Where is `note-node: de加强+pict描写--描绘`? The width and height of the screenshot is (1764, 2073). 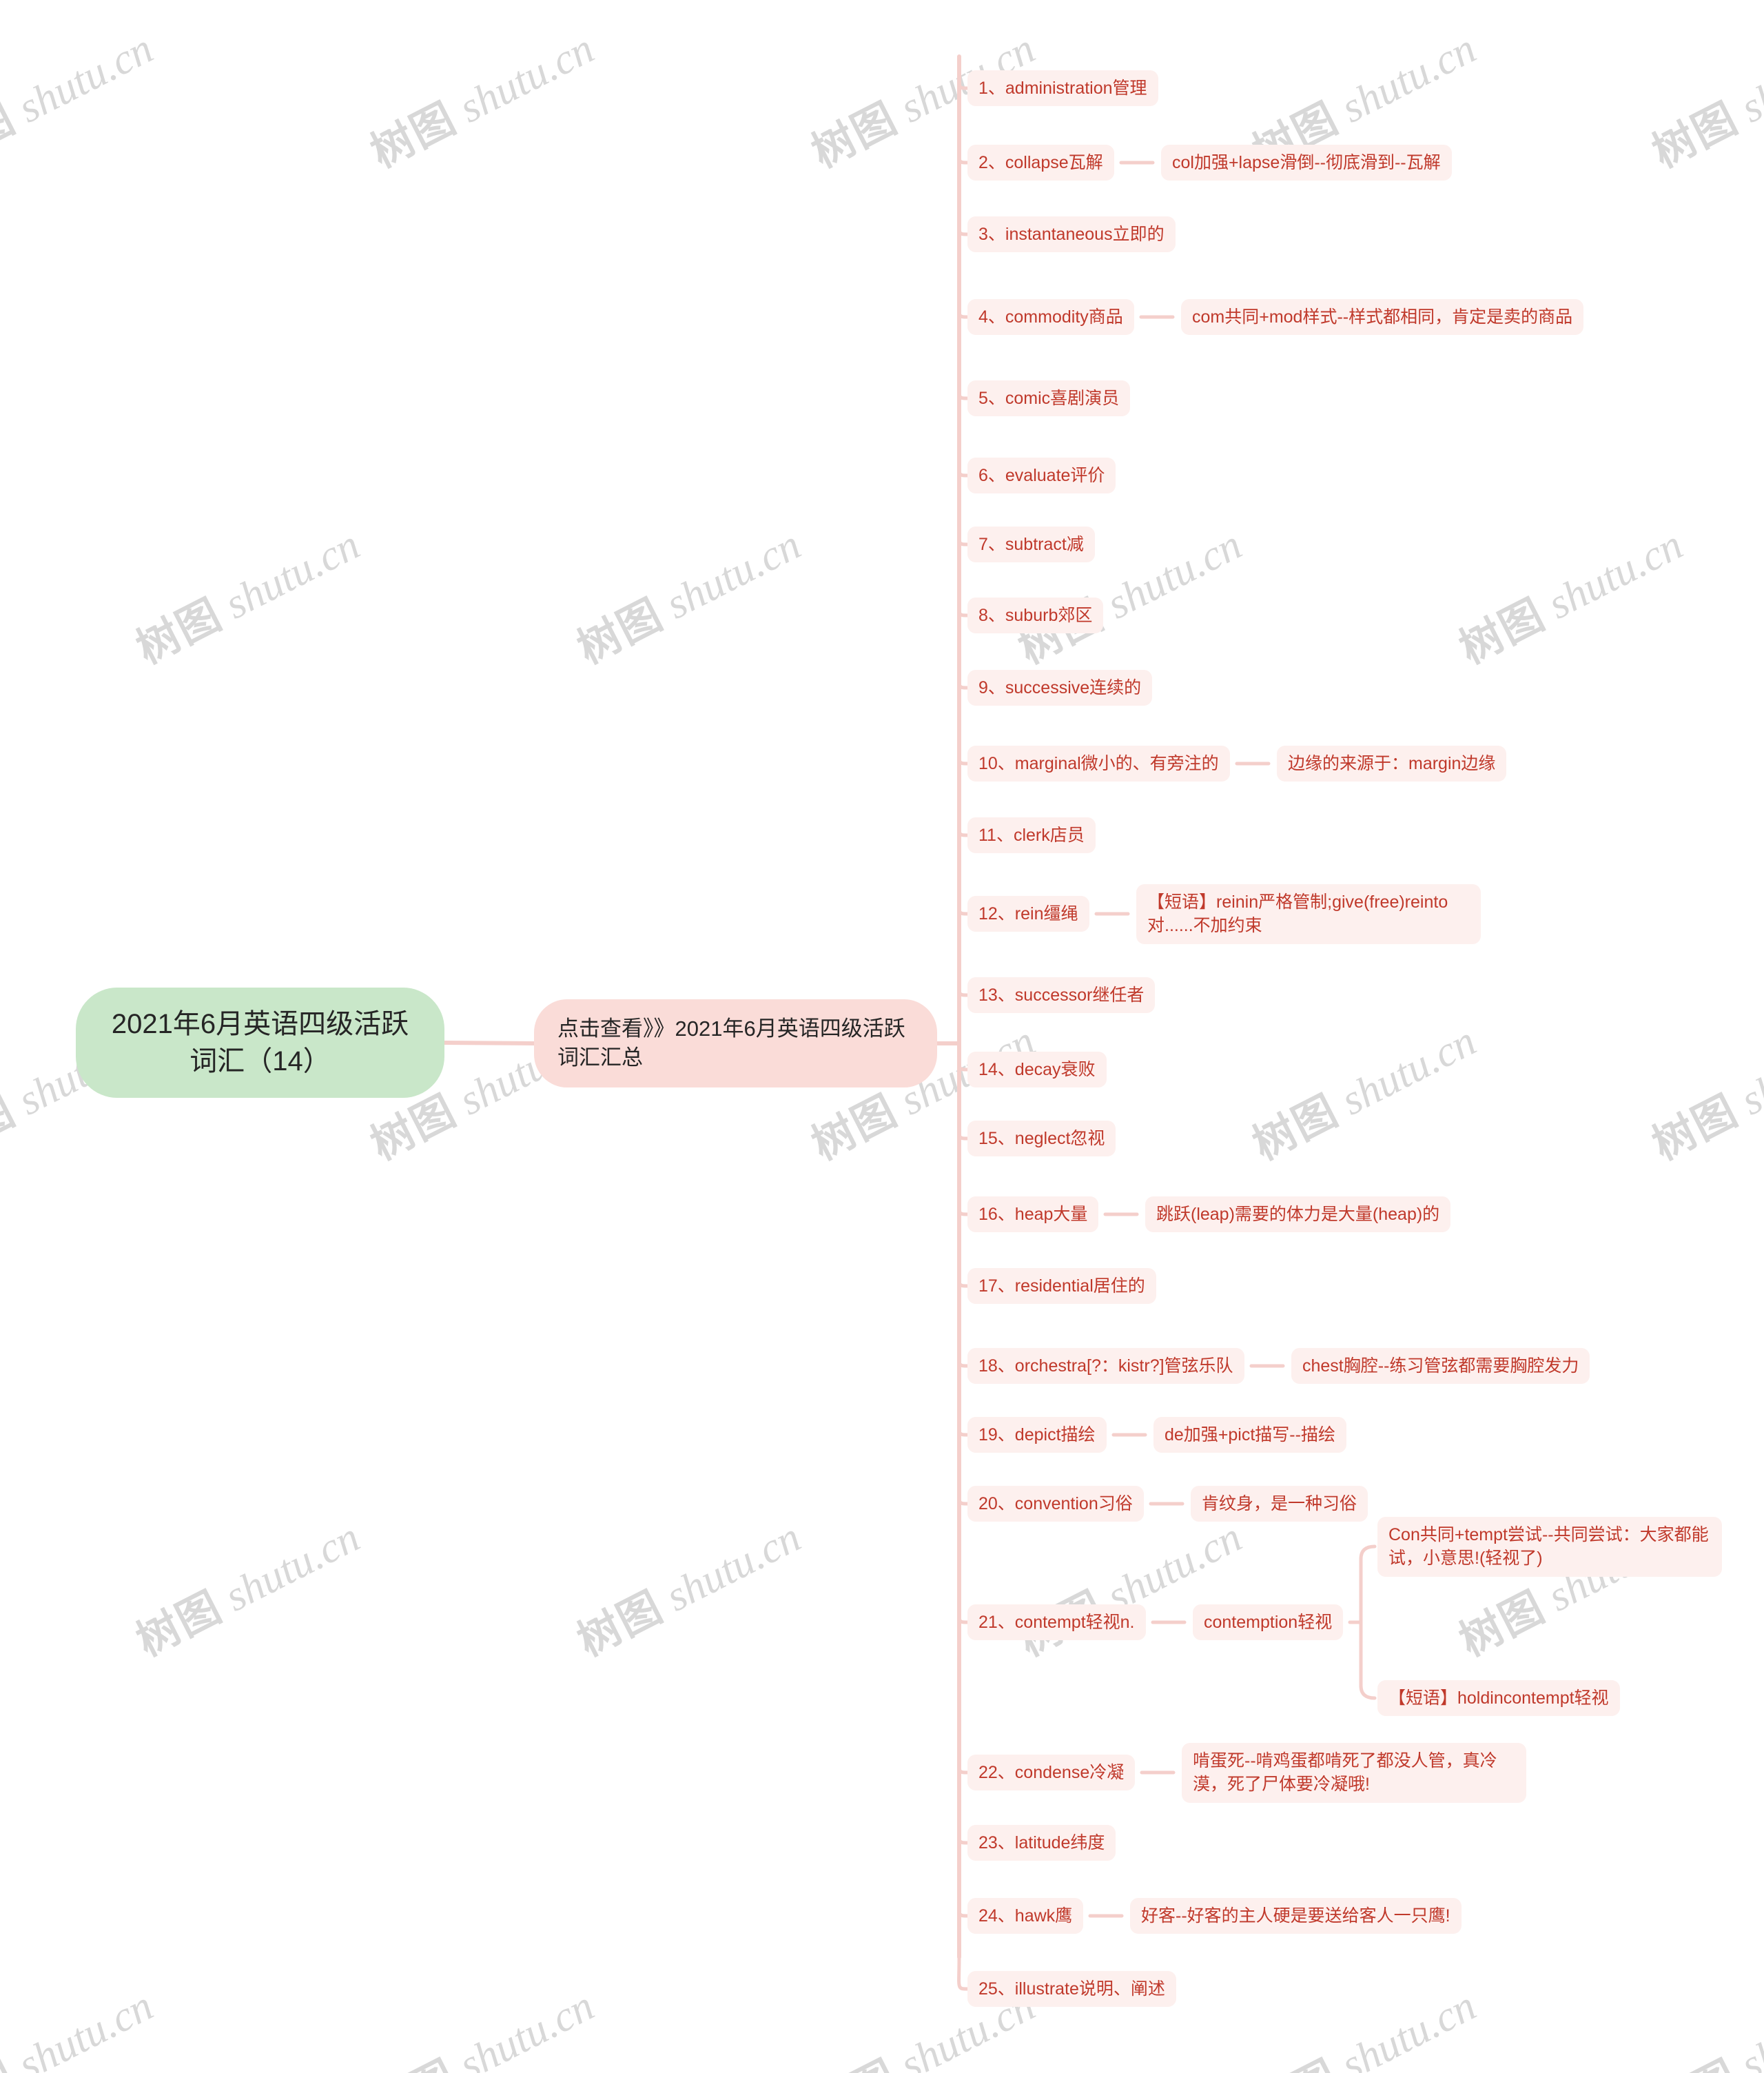 note-node: de加强+pict描写--描绘 is located at coordinates (1249, 1434).